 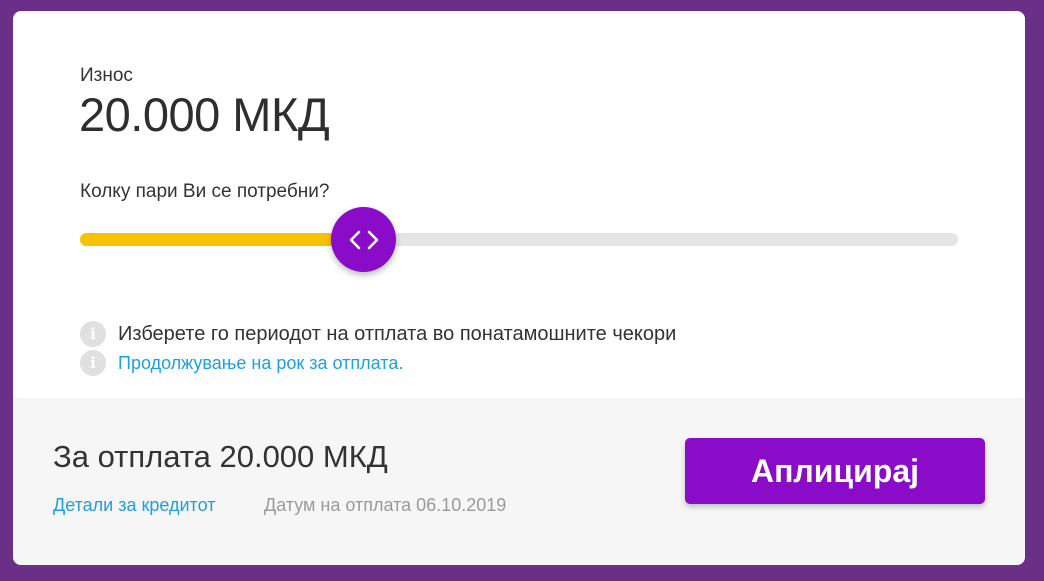 What do you see at coordinates (519, 239) in the screenshot?
I see `amount-slider` at bounding box center [519, 239].